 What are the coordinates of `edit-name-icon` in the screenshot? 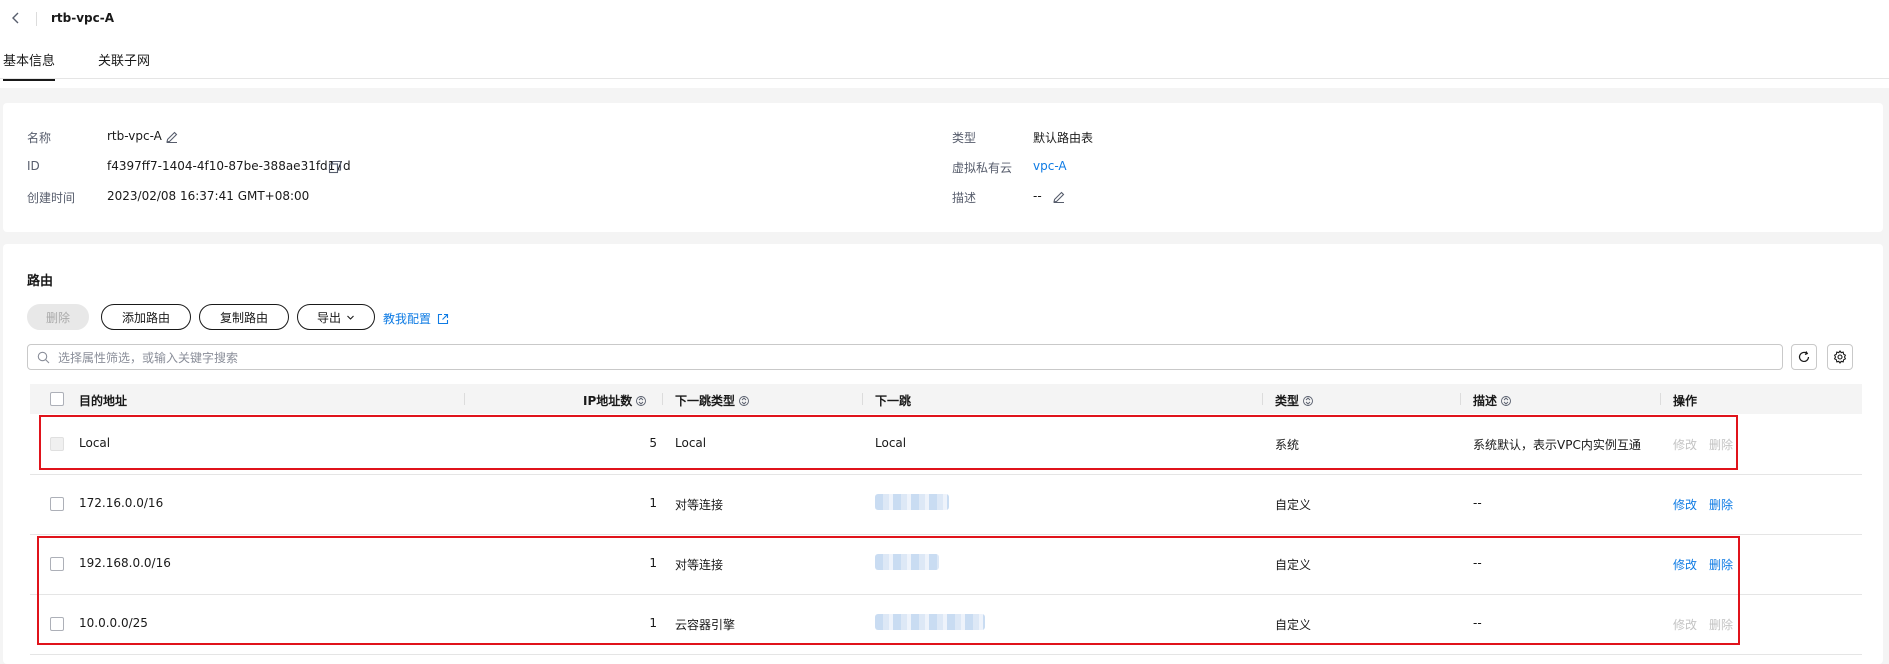 It's located at (172, 137).